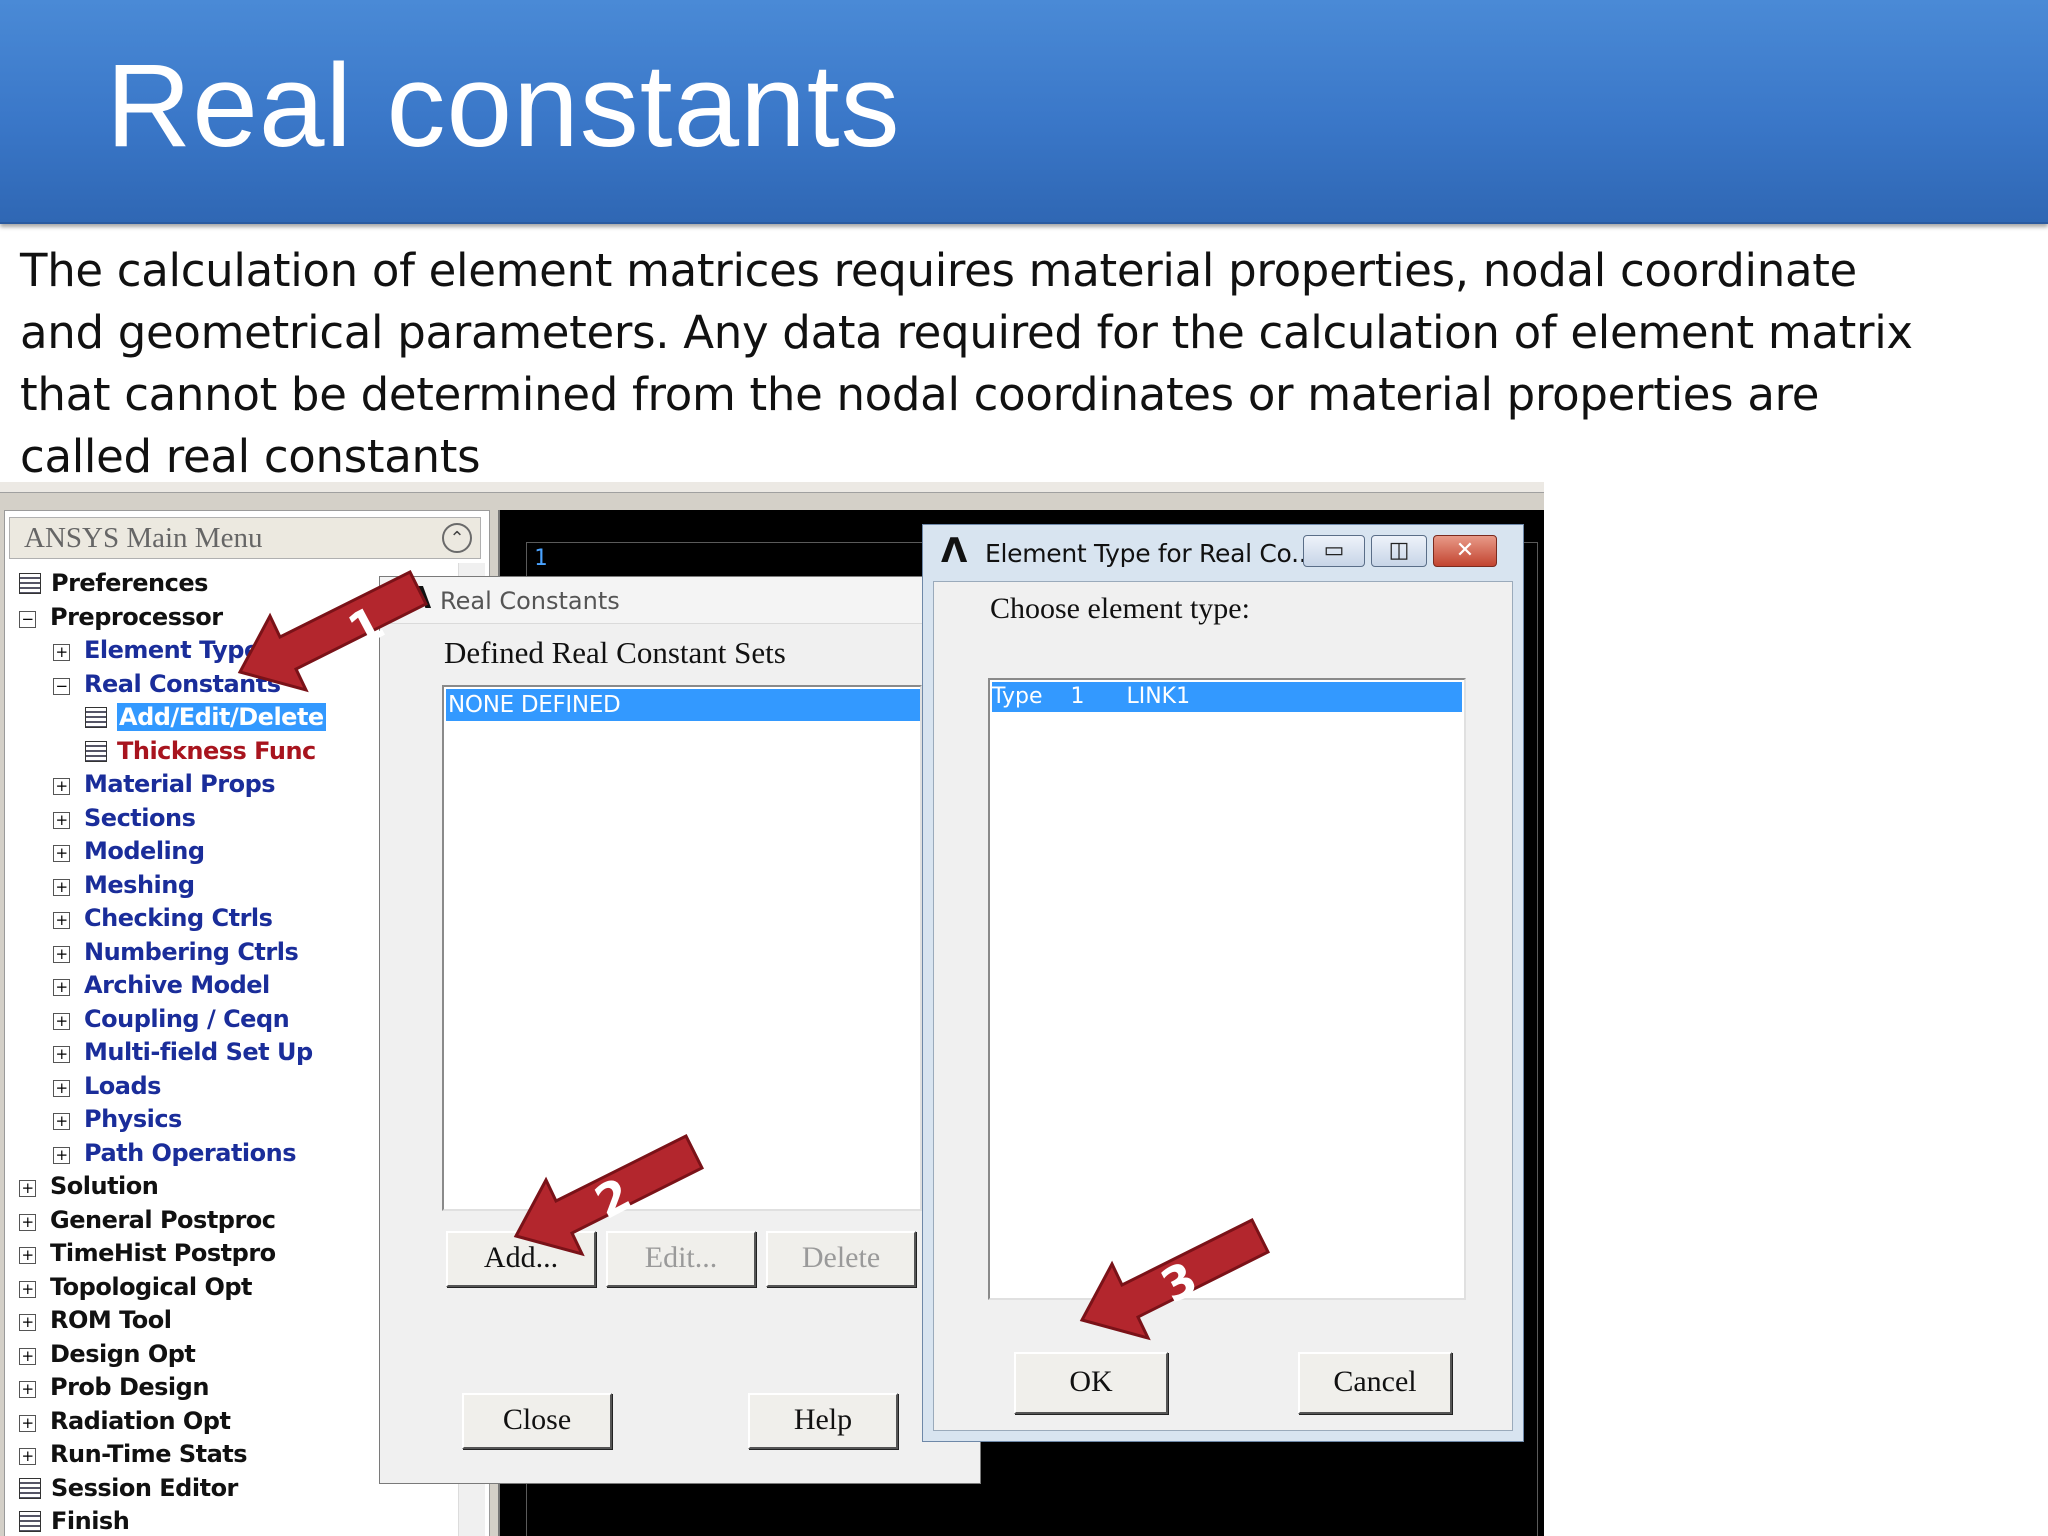  What do you see at coordinates (175, 1153) in the screenshot?
I see `menu-item-path-operations: + Path Operations` at bounding box center [175, 1153].